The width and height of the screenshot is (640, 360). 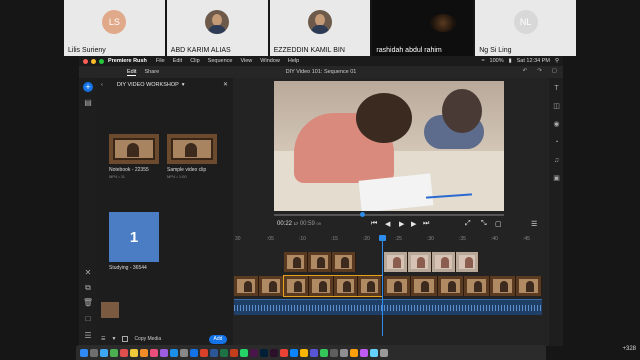 I want to click on menu-icon: ☰, so click(x=88, y=336).